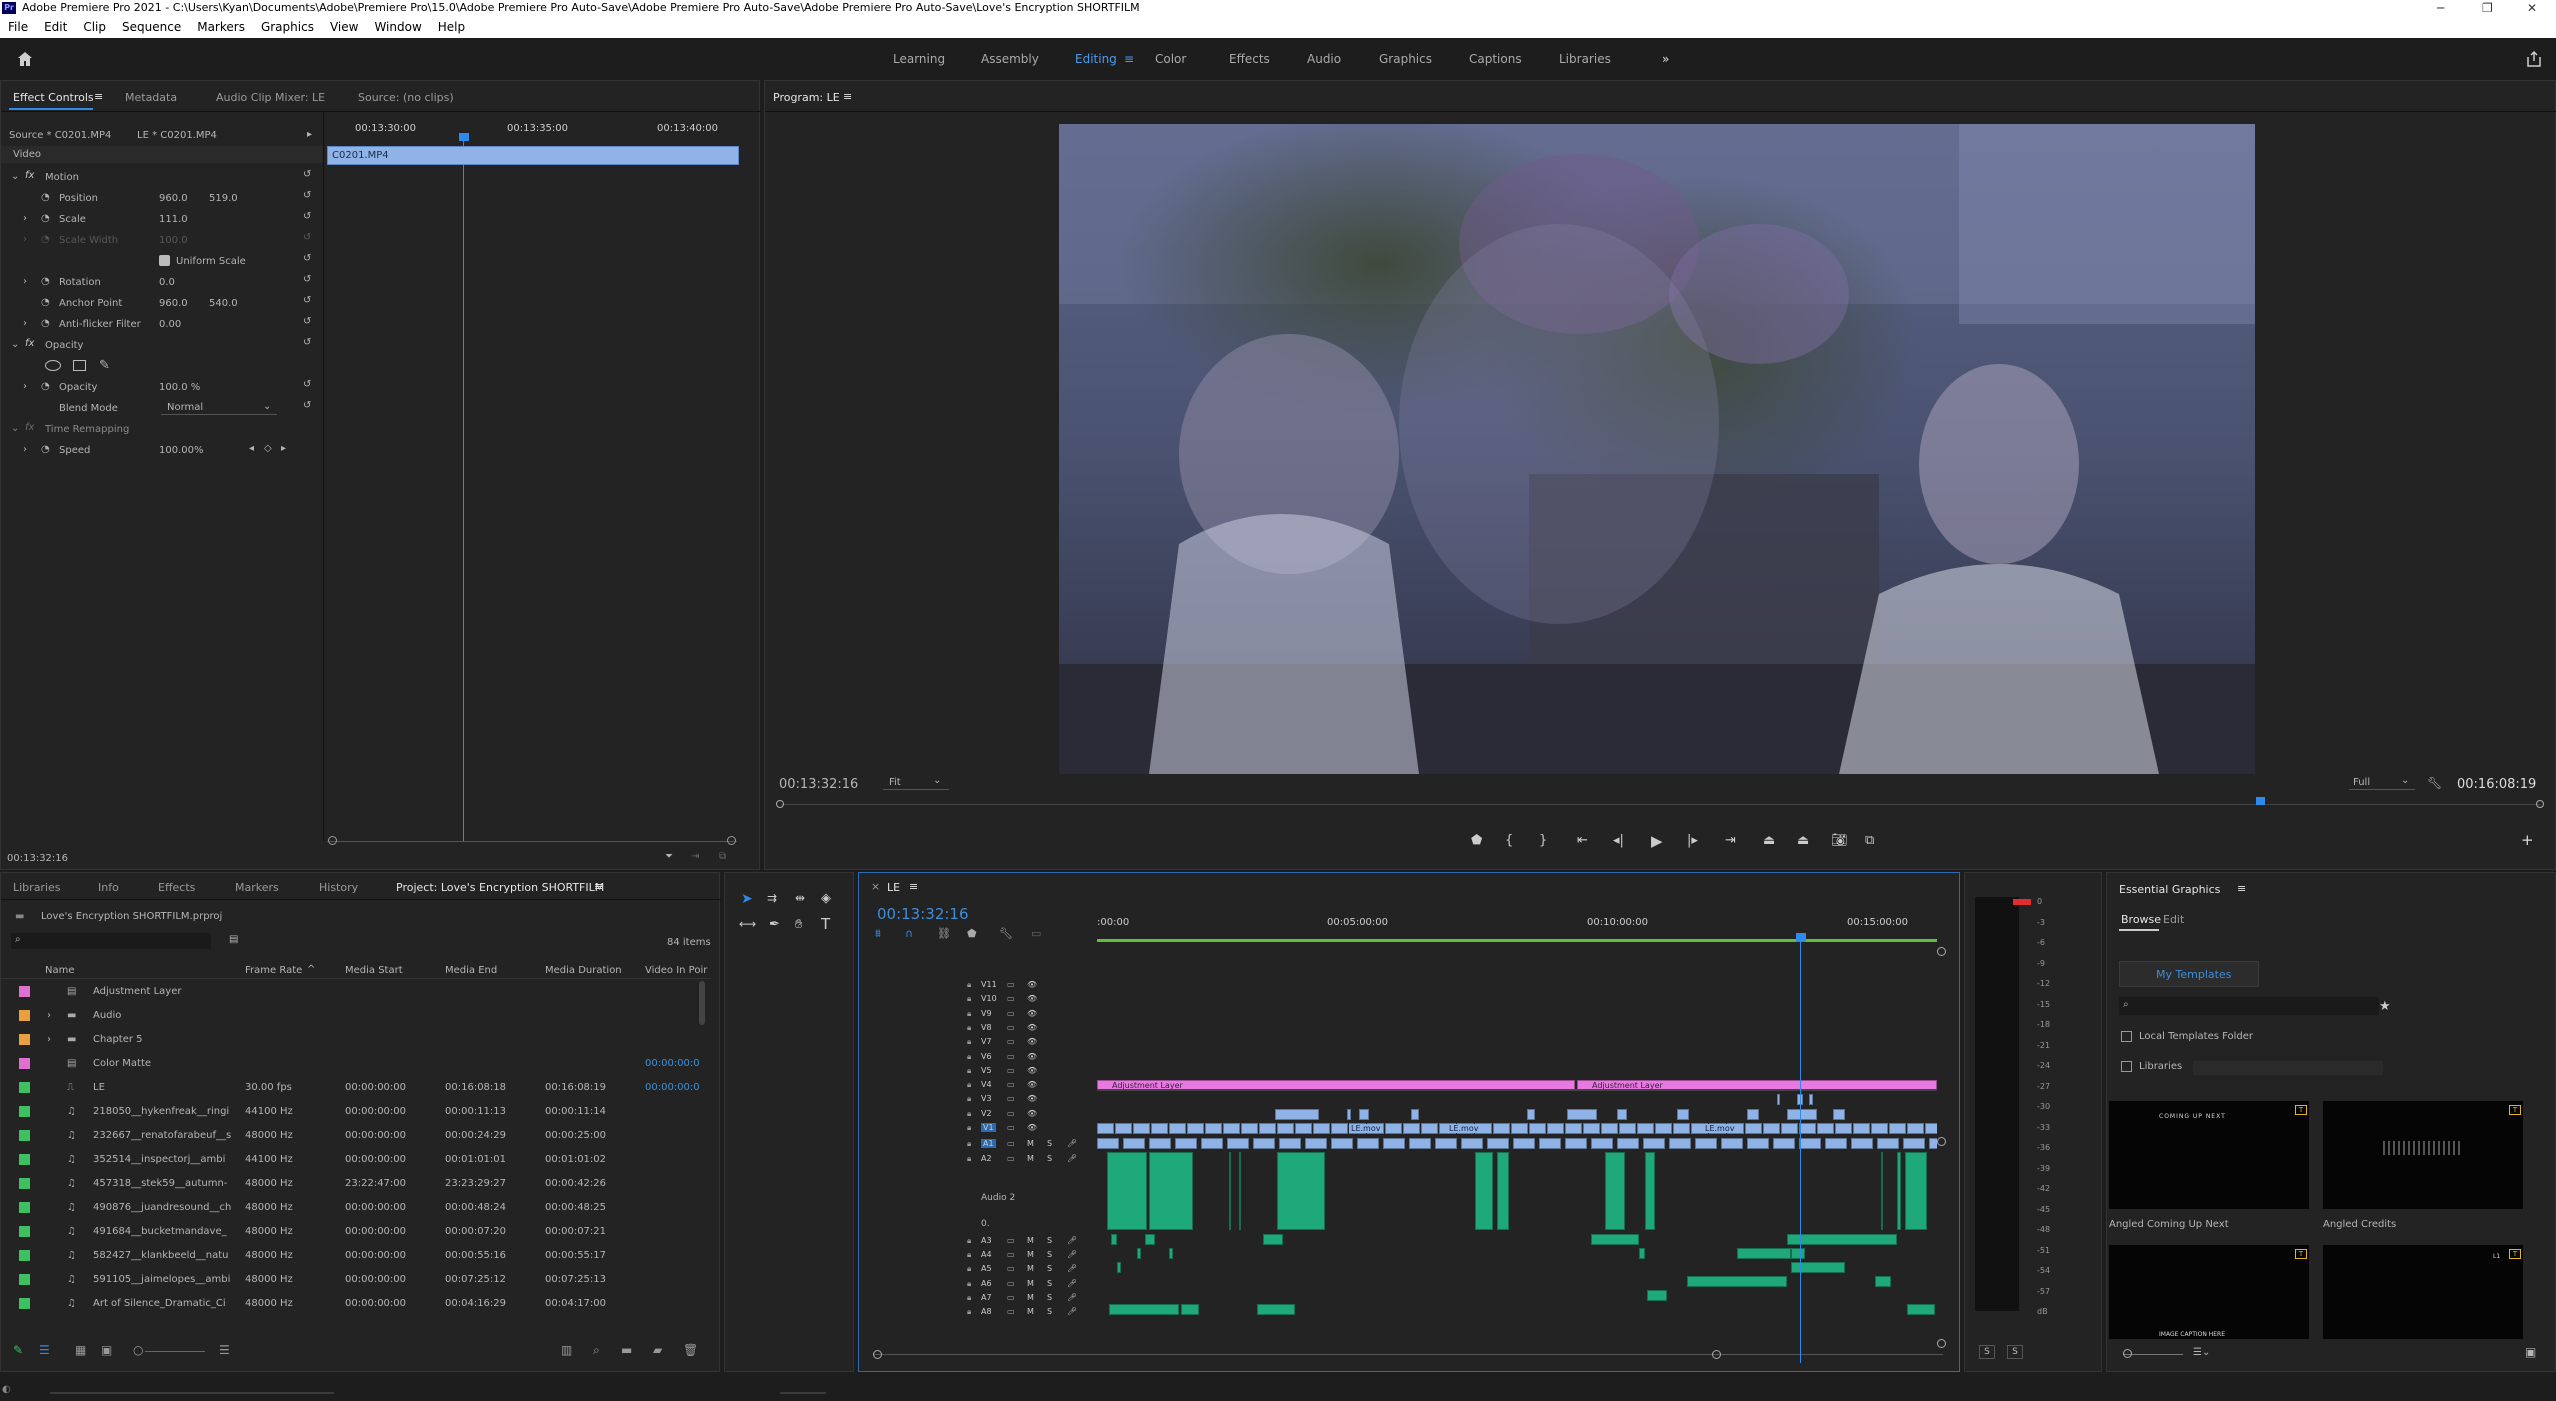  Describe the element at coordinates (774, 924) in the screenshot. I see `pen-tool-icon: ✒︎` at that location.